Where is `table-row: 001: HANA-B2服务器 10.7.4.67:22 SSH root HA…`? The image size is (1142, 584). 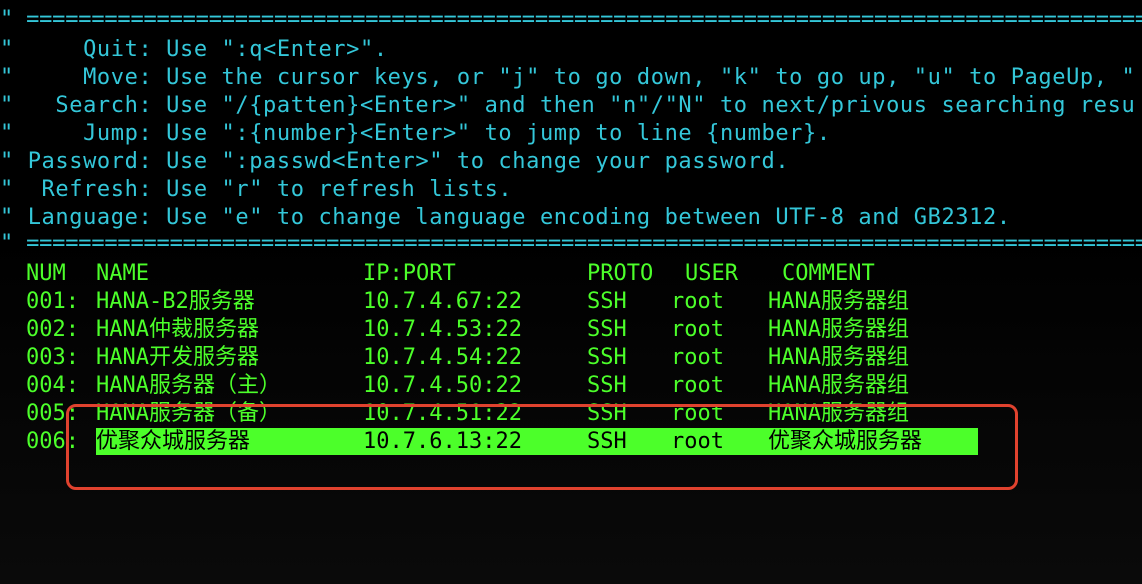 table-row: 001: HANA-B2服务器 10.7.4.67:22 SSH root HA… is located at coordinates (571, 302).